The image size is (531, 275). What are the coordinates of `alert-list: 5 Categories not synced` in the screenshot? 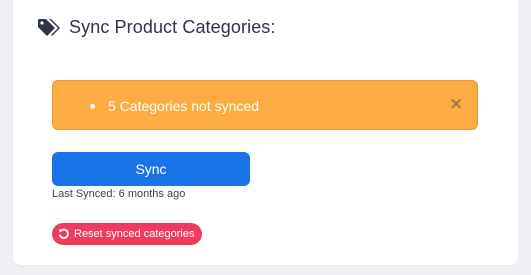 It's located at (174, 106).